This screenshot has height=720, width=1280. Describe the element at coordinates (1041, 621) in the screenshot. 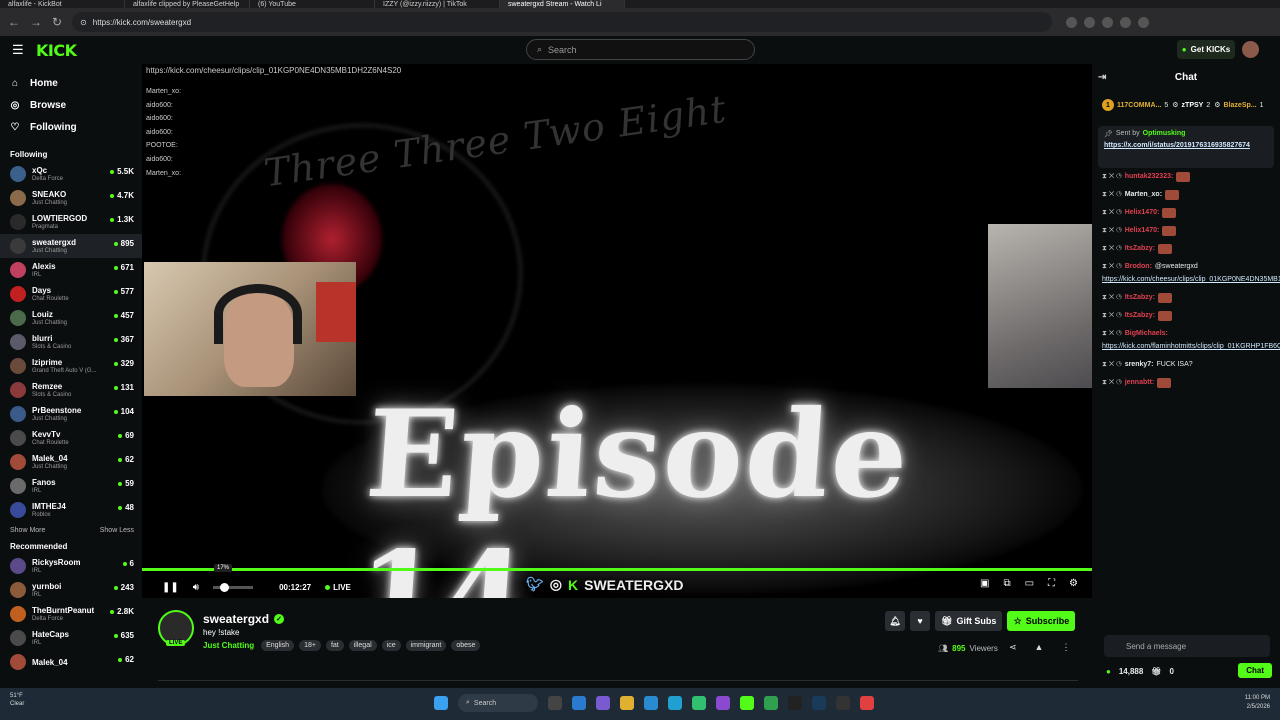

I see `subscribe-button: ☆ Subscribe` at that location.